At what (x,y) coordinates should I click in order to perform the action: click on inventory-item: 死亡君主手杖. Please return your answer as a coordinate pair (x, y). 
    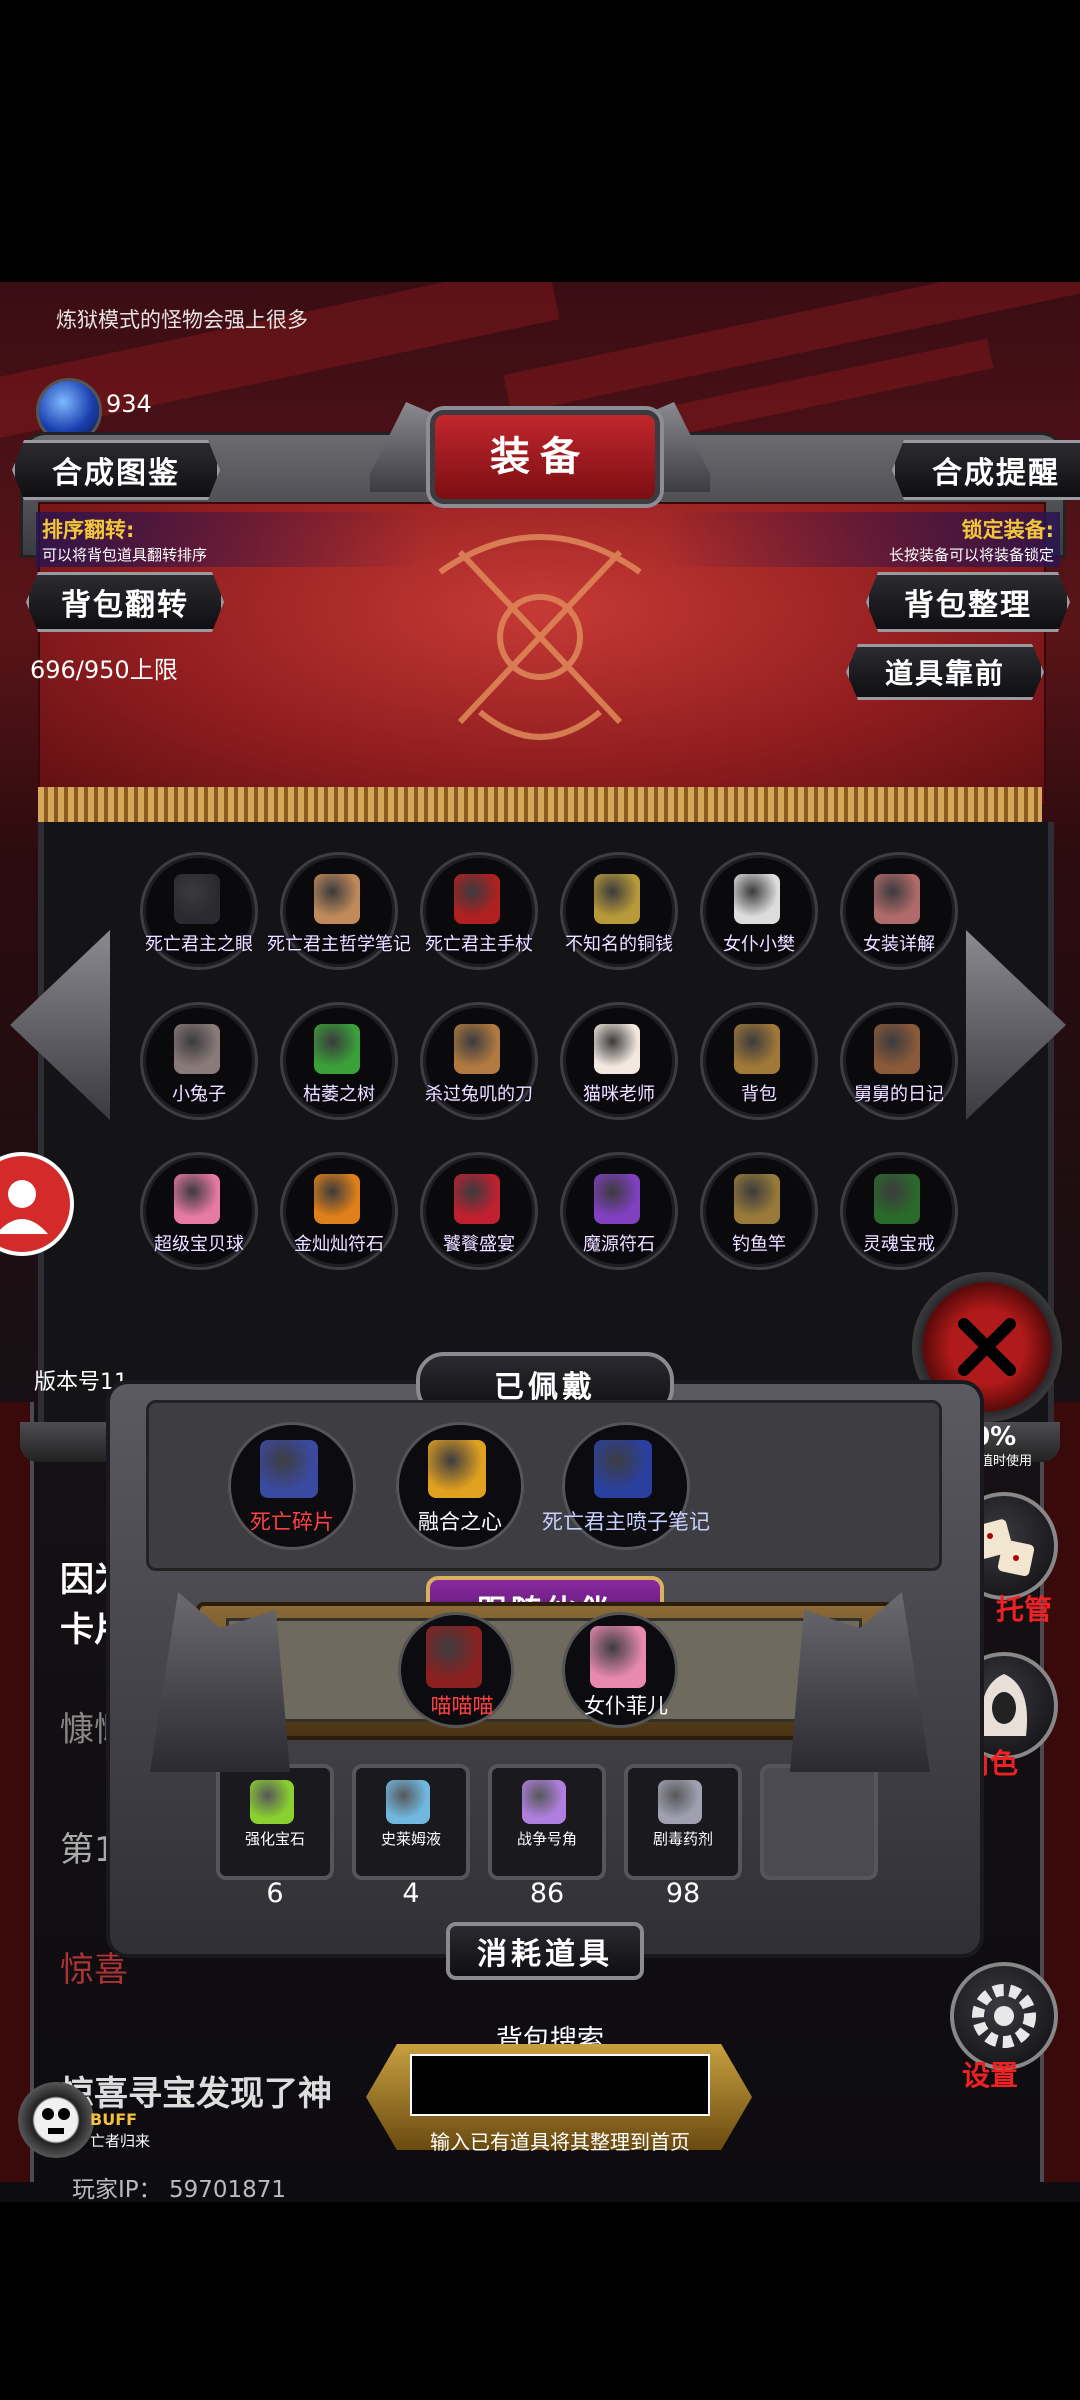
    Looking at the image, I should click on (479, 911).